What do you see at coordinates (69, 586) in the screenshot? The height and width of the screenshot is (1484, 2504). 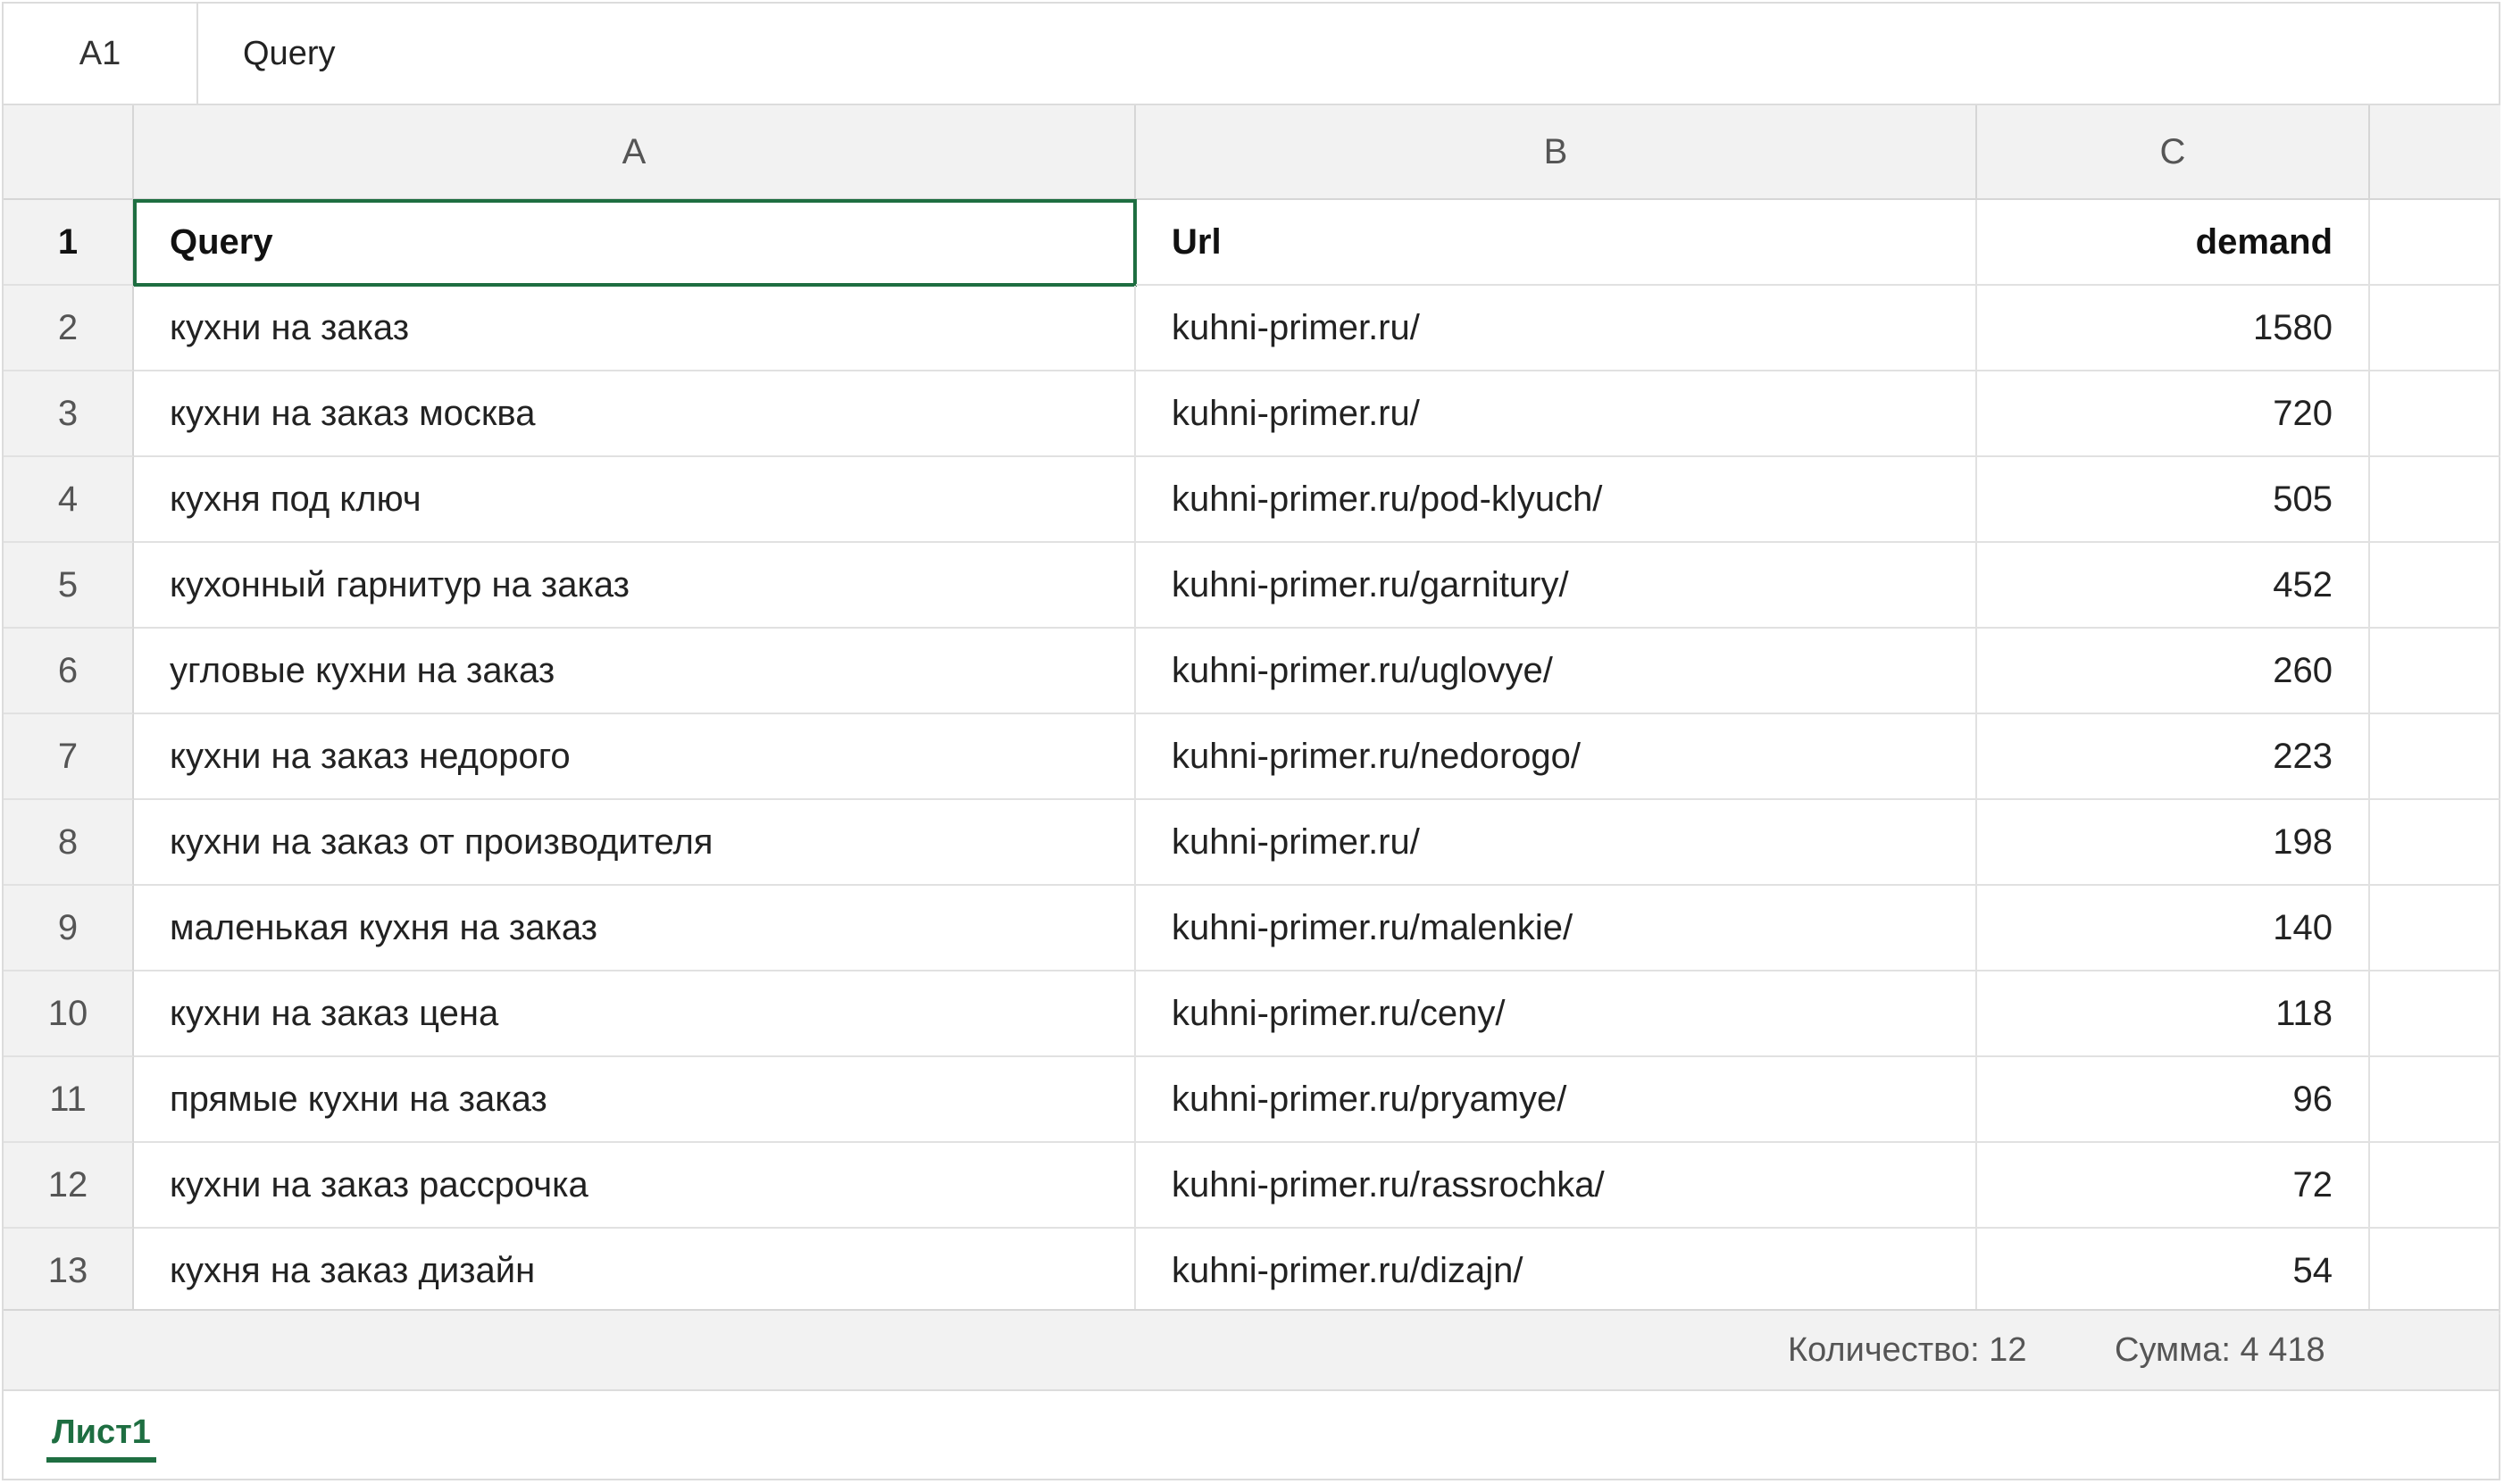 I see `row-number: 5` at bounding box center [69, 586].